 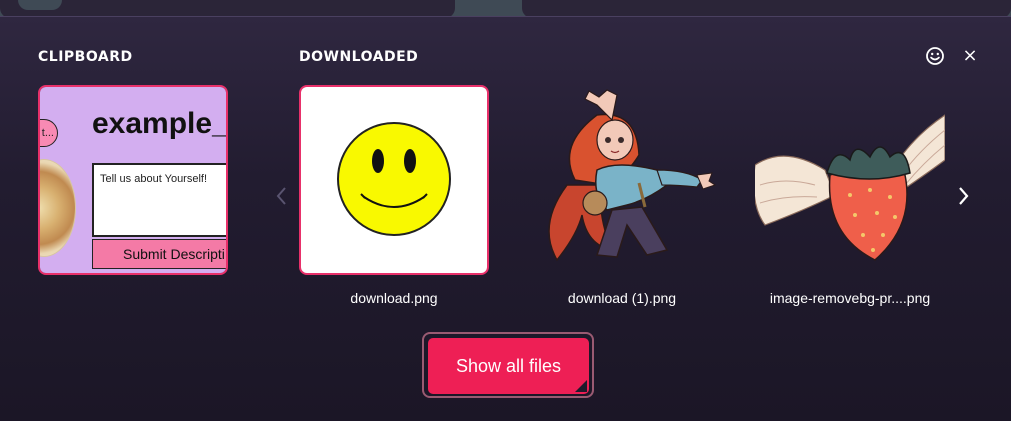 I want to click on show-all-files-button: Show all files, so click(x=508, y=366).